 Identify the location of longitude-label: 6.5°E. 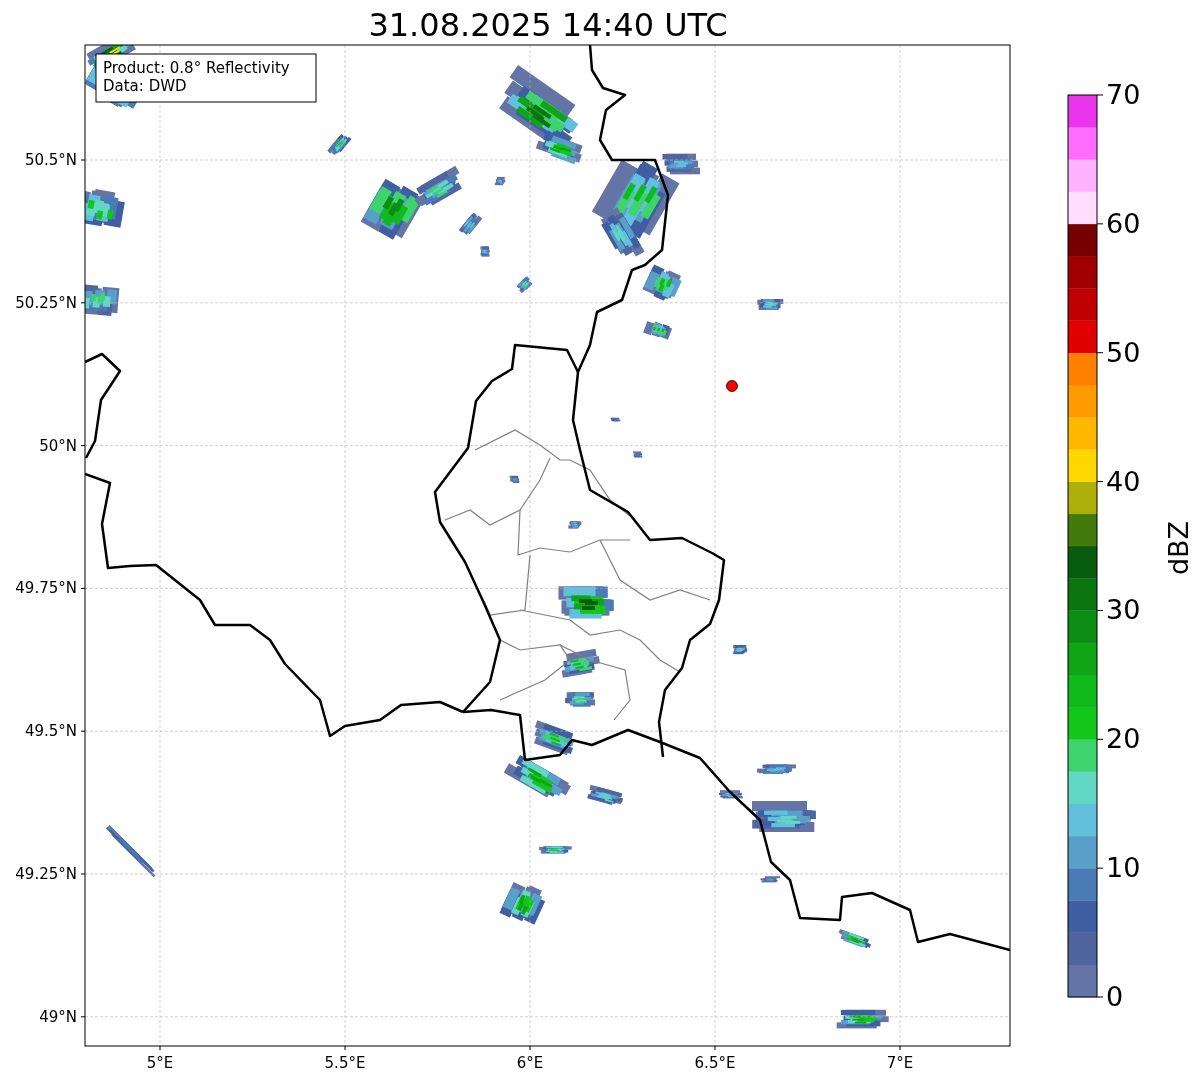
(715, 1063).